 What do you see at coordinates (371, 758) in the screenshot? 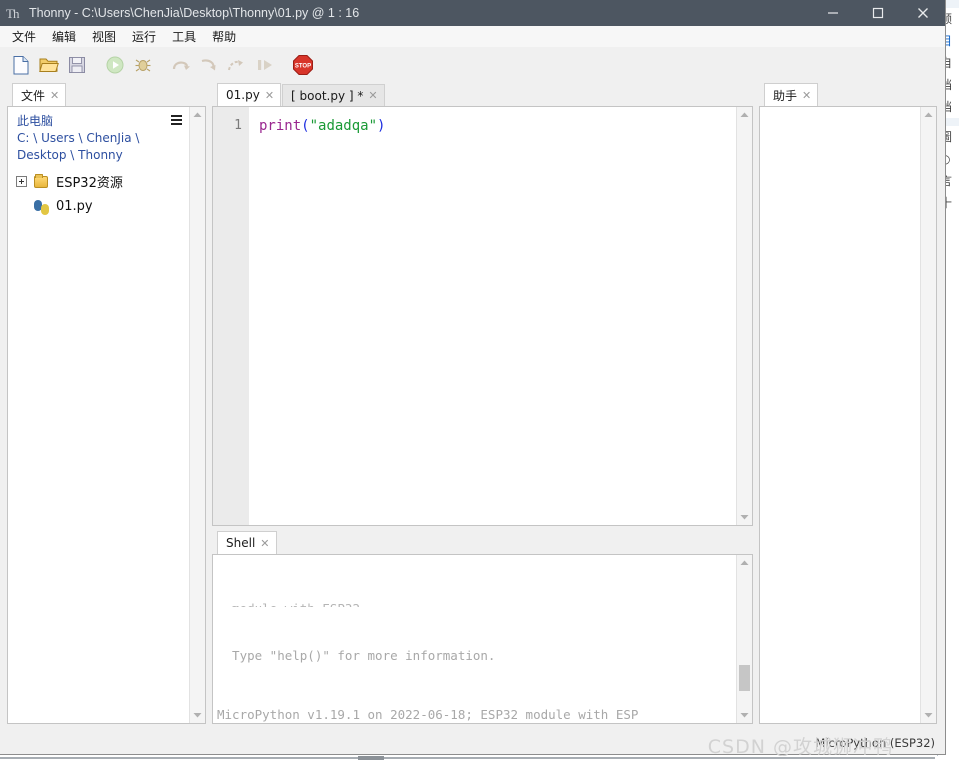
I see `edge-nub` at bounding box center [371, 758].